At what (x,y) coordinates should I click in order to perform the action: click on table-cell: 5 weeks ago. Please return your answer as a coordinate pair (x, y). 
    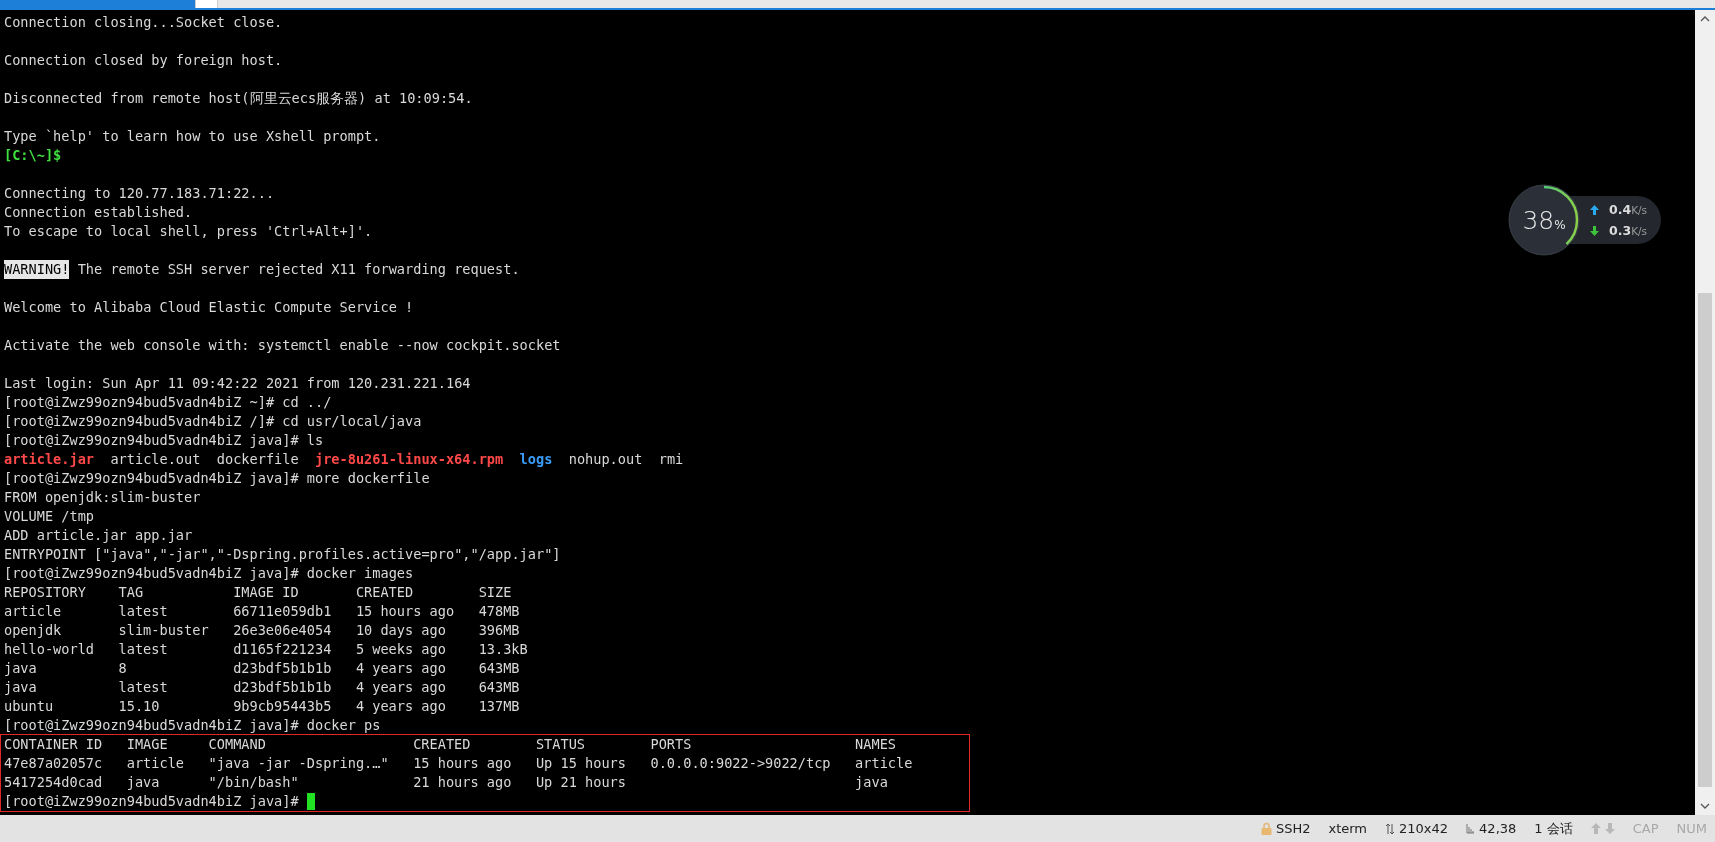
    Looking at the image, I should click on (400, 649).